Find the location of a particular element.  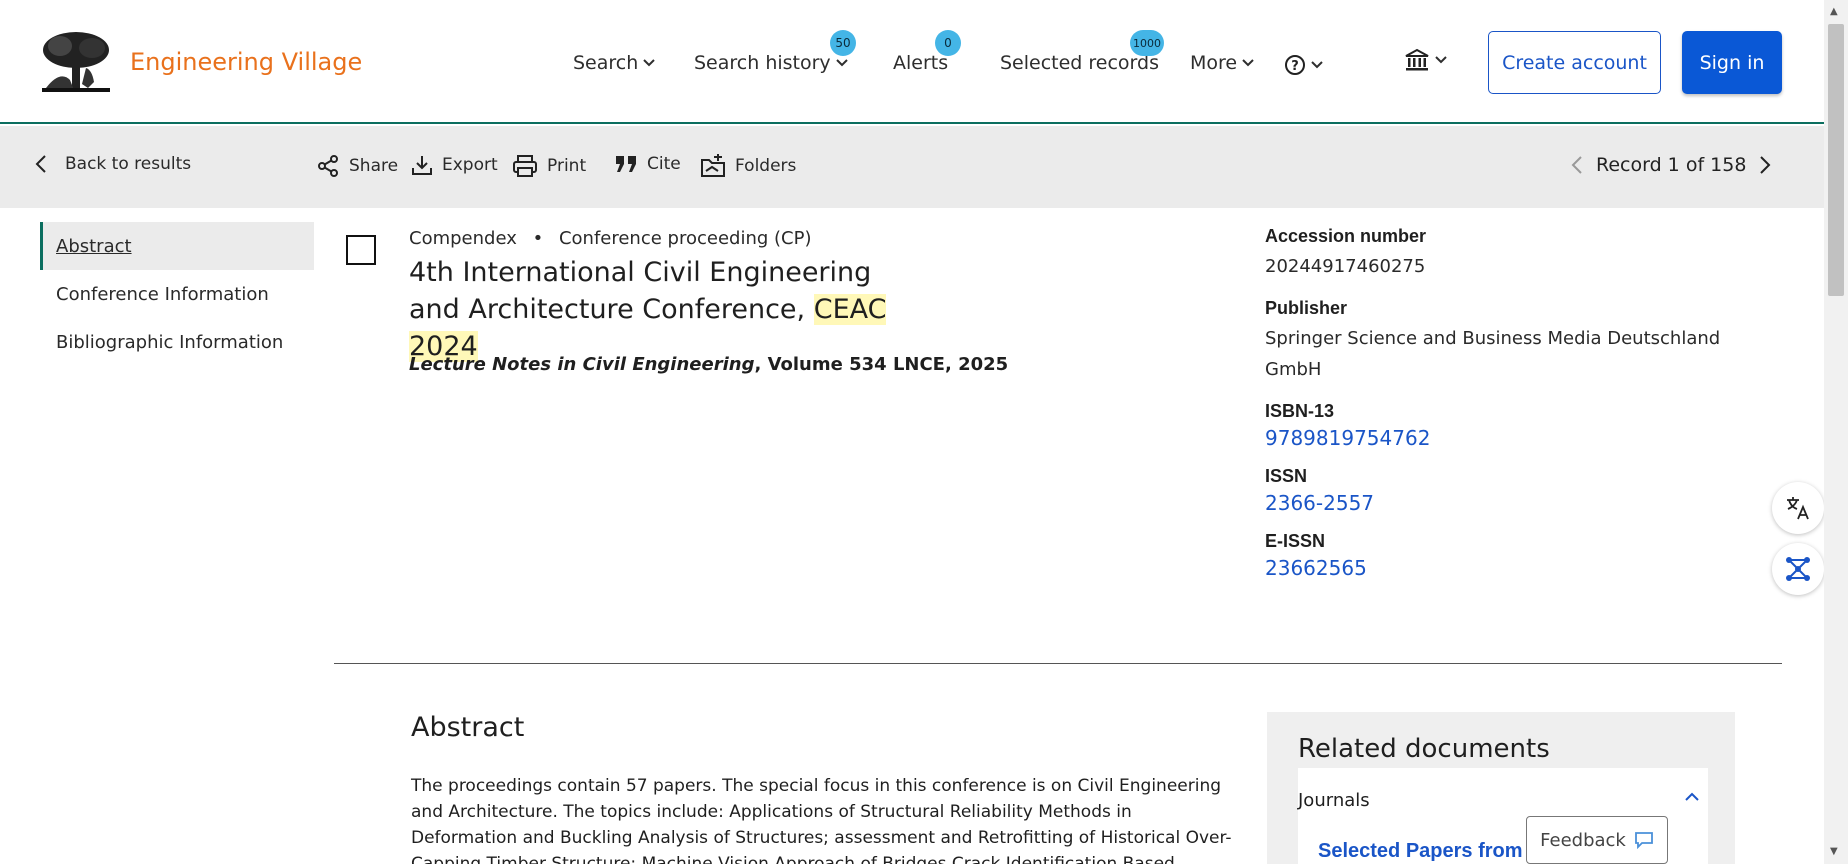

translate-button is located at coordinates (1798, 508).